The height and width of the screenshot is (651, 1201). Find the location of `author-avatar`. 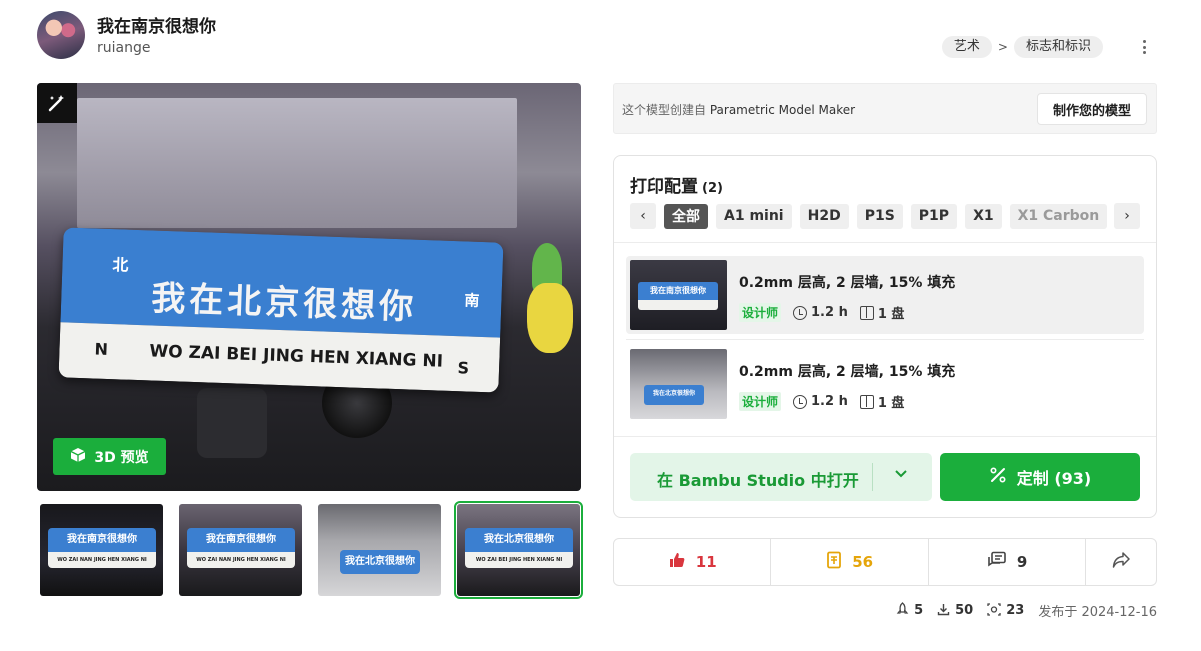

author-avatar is located at coordinates (61, 35).